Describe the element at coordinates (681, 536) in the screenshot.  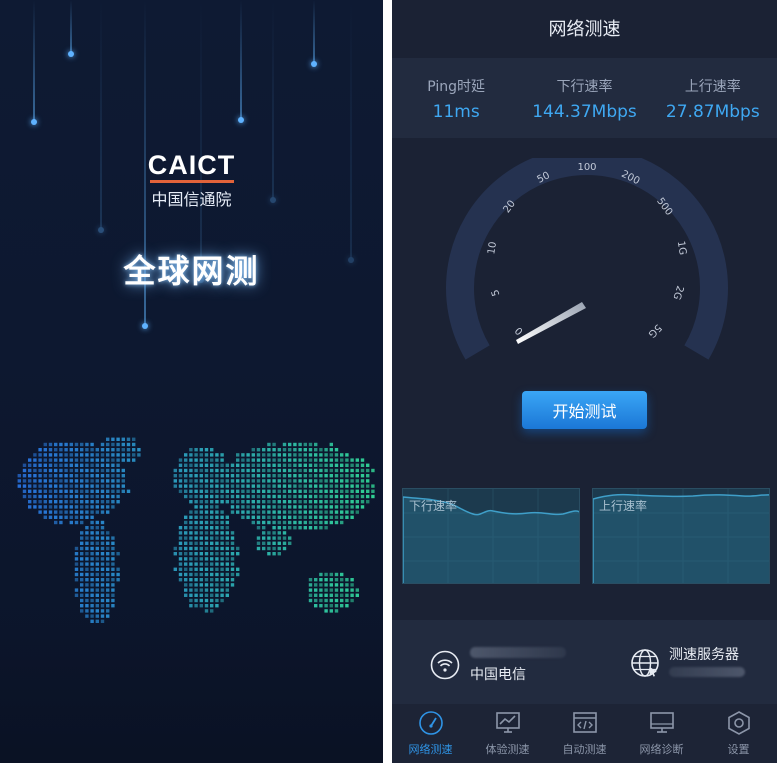
I see `upload-chart: 上行速率` at that location.